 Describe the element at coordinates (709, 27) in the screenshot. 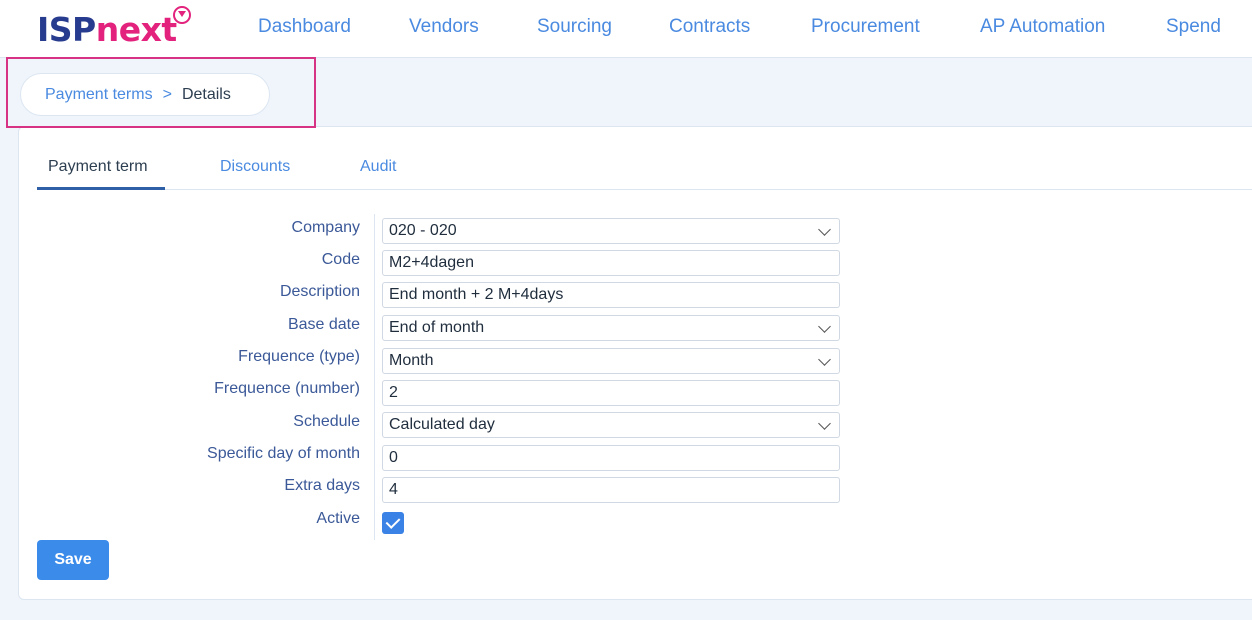

I see `nav-contracts: Contracts` at that location.